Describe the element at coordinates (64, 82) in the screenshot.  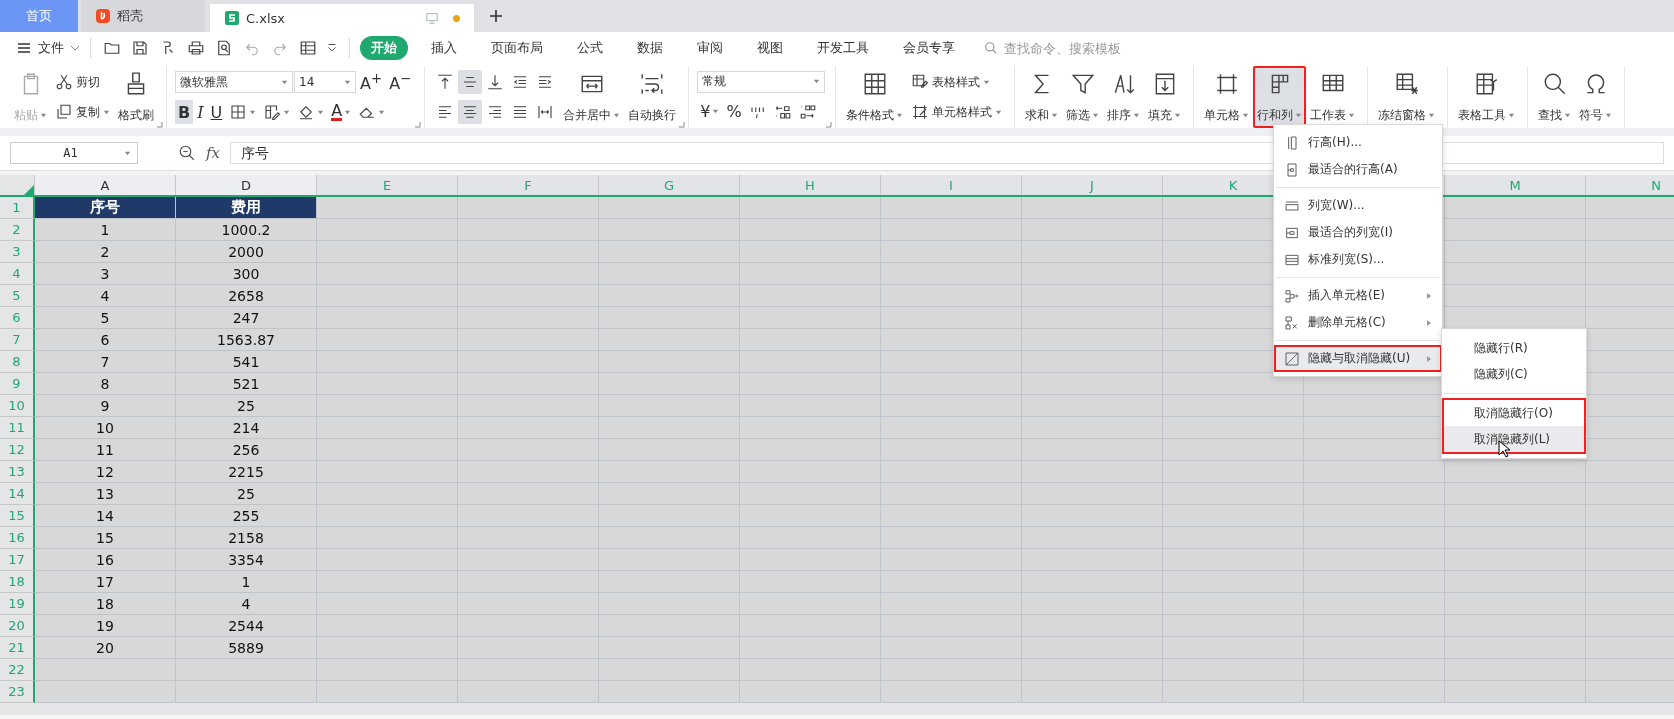
I see `scissors-icon` at that location.